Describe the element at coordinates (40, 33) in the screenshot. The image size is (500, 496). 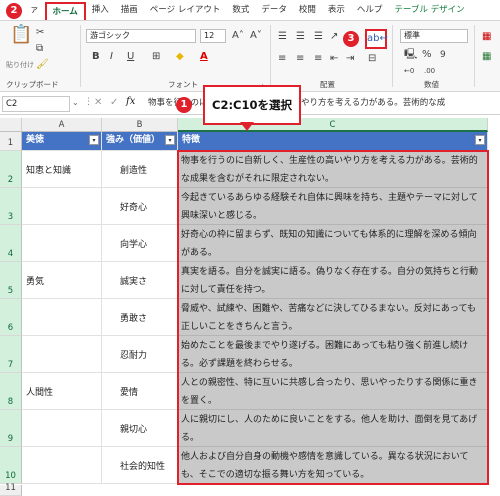
I see `cut-icon: ✂` at that location.